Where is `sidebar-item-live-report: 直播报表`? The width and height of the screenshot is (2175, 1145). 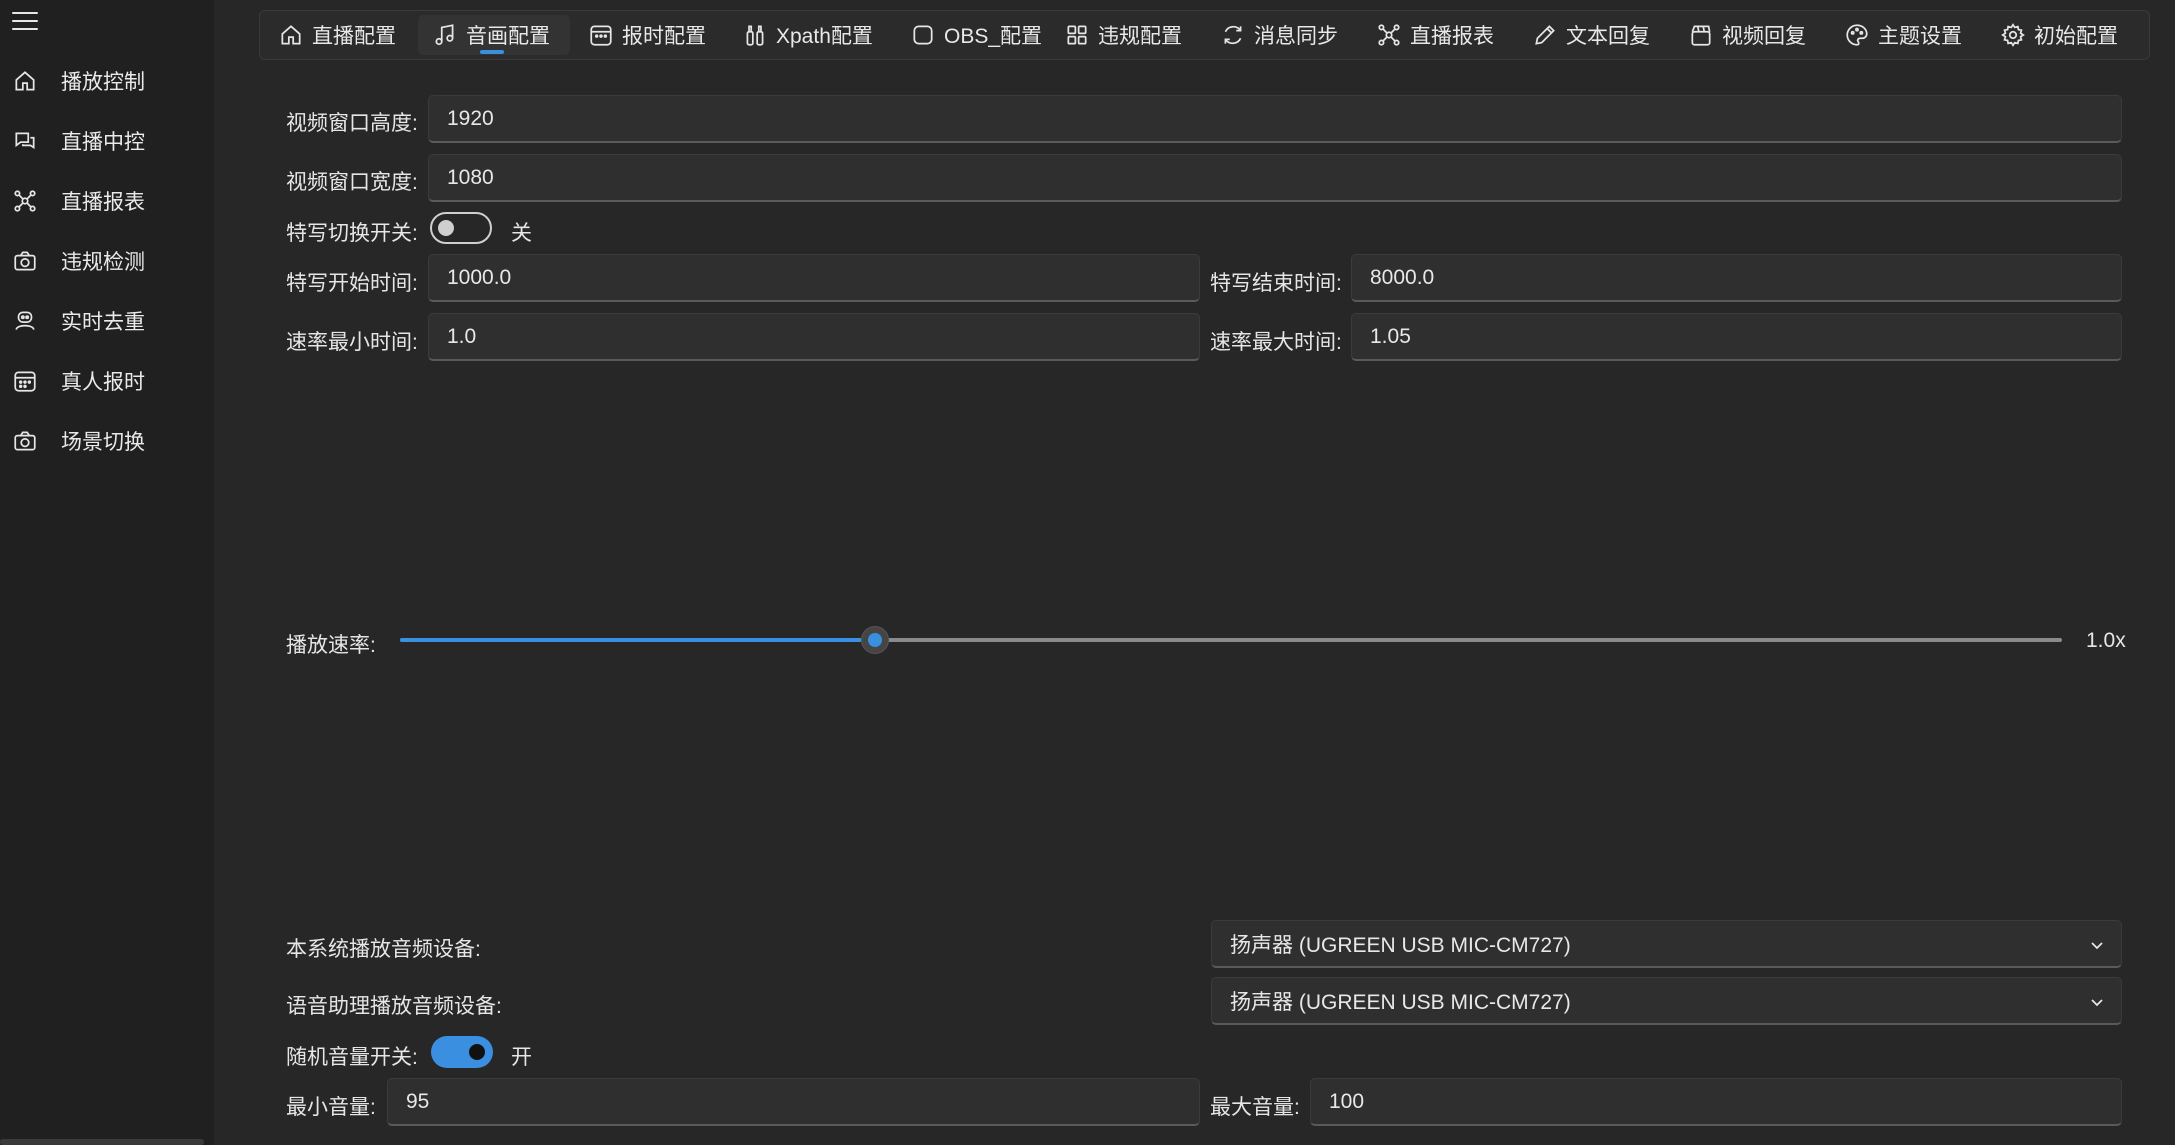 sidebar-item-live-report: 直播报表 is located at coordinates (107, 201).